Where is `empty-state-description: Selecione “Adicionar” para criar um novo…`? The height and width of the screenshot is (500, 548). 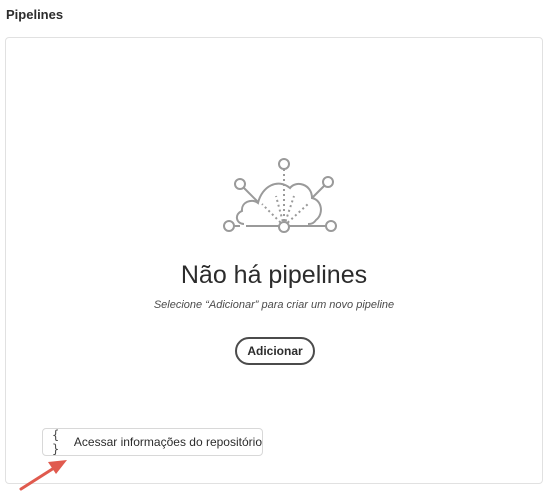 empty-state-description: Selecione “Adicionar” para criar um novo… is located at coordinates (274, 305).